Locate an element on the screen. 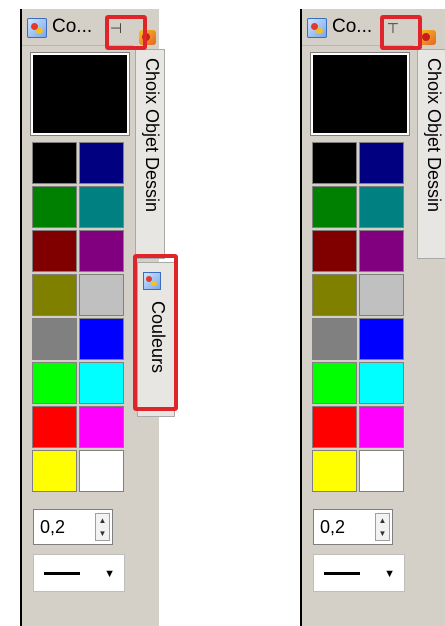  tab-label: Couleurs is located at coordinates (158, 337).